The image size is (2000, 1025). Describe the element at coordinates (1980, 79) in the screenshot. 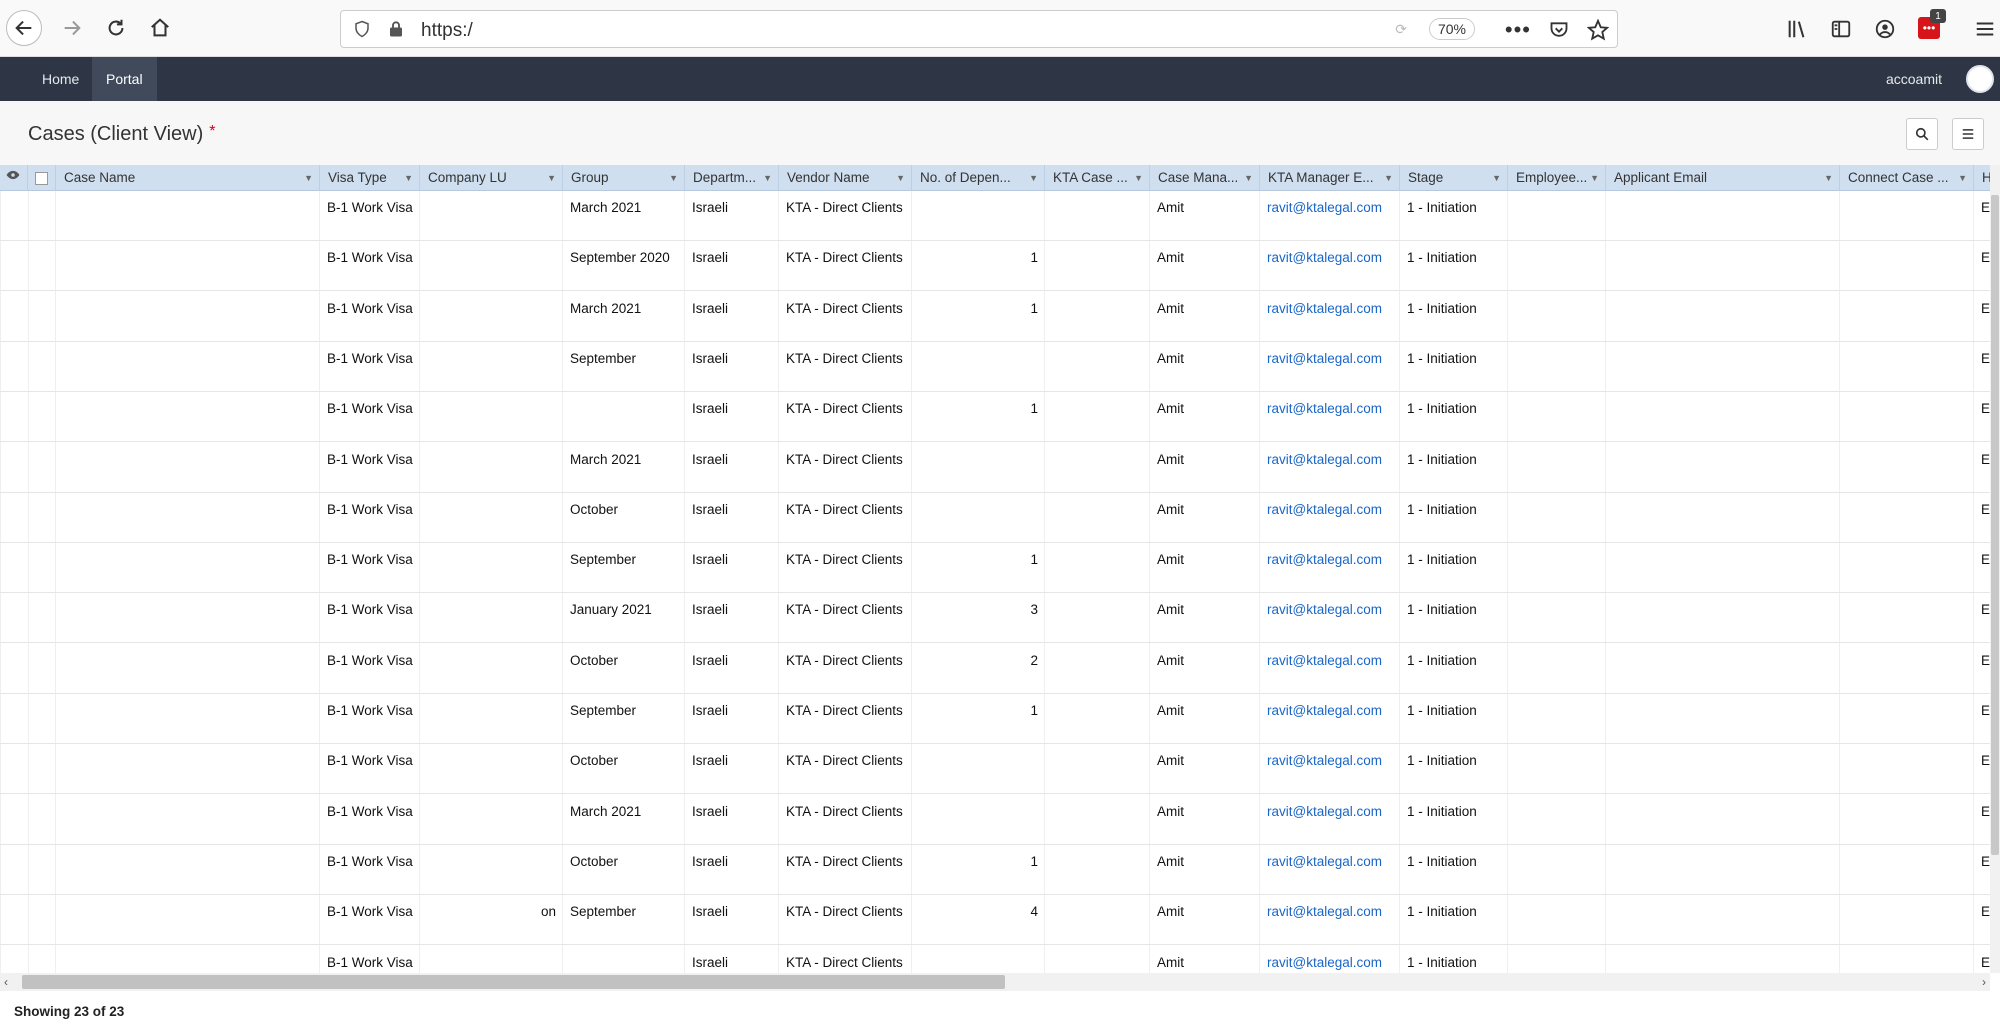

I see `avatar` at that location.